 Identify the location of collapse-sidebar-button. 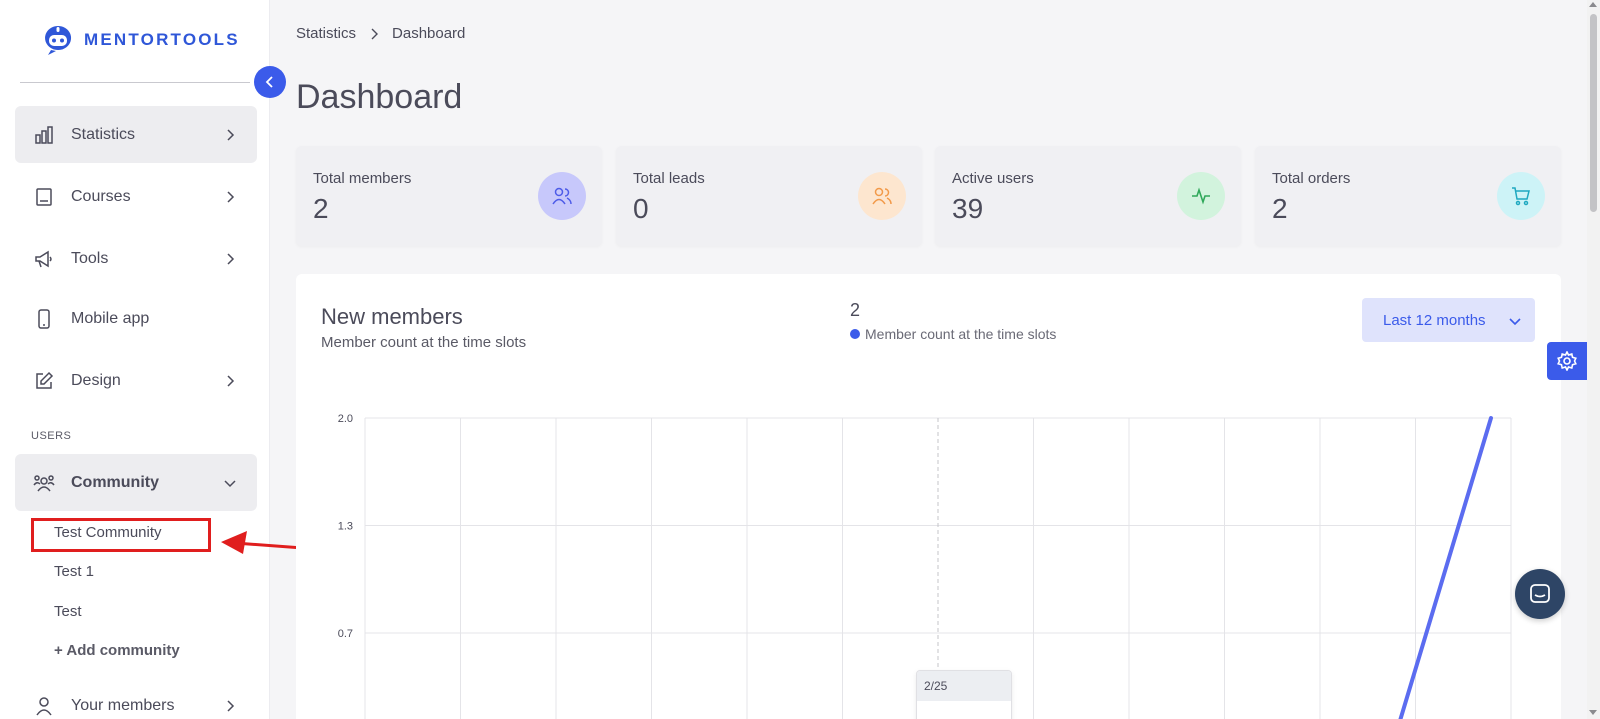
(270, 82).